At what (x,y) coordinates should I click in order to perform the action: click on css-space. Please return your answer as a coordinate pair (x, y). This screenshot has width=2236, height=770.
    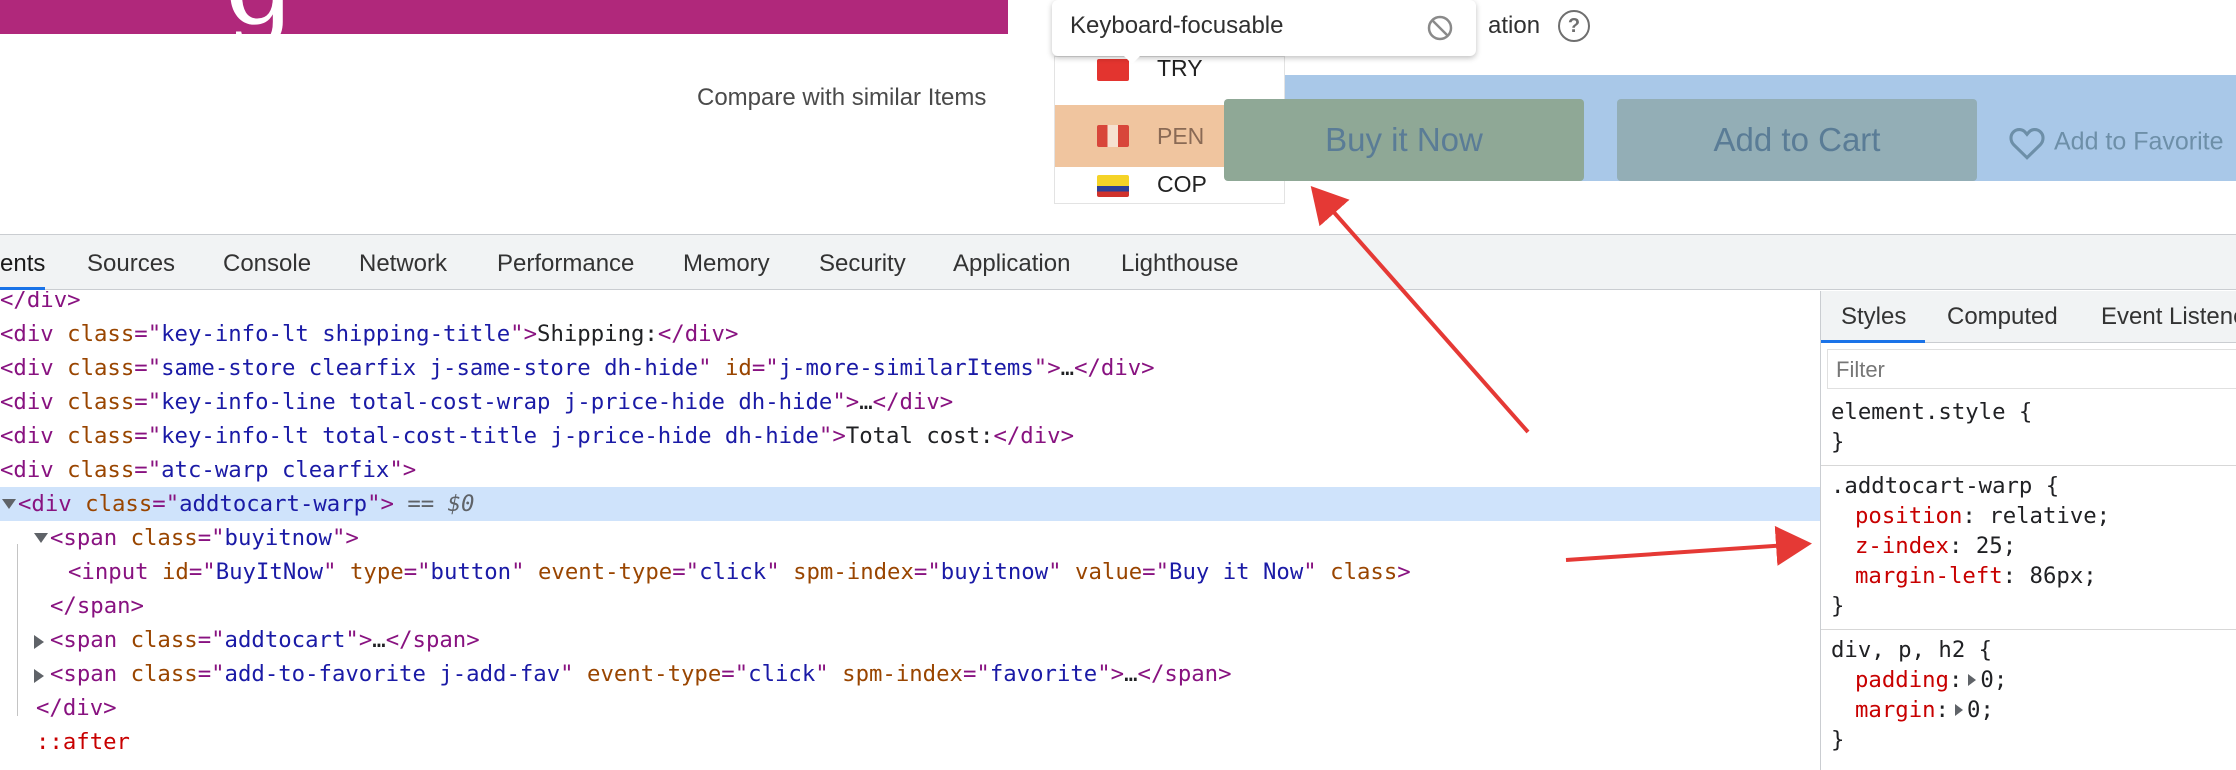
    Looking at the image, I should click on (1982, 516).